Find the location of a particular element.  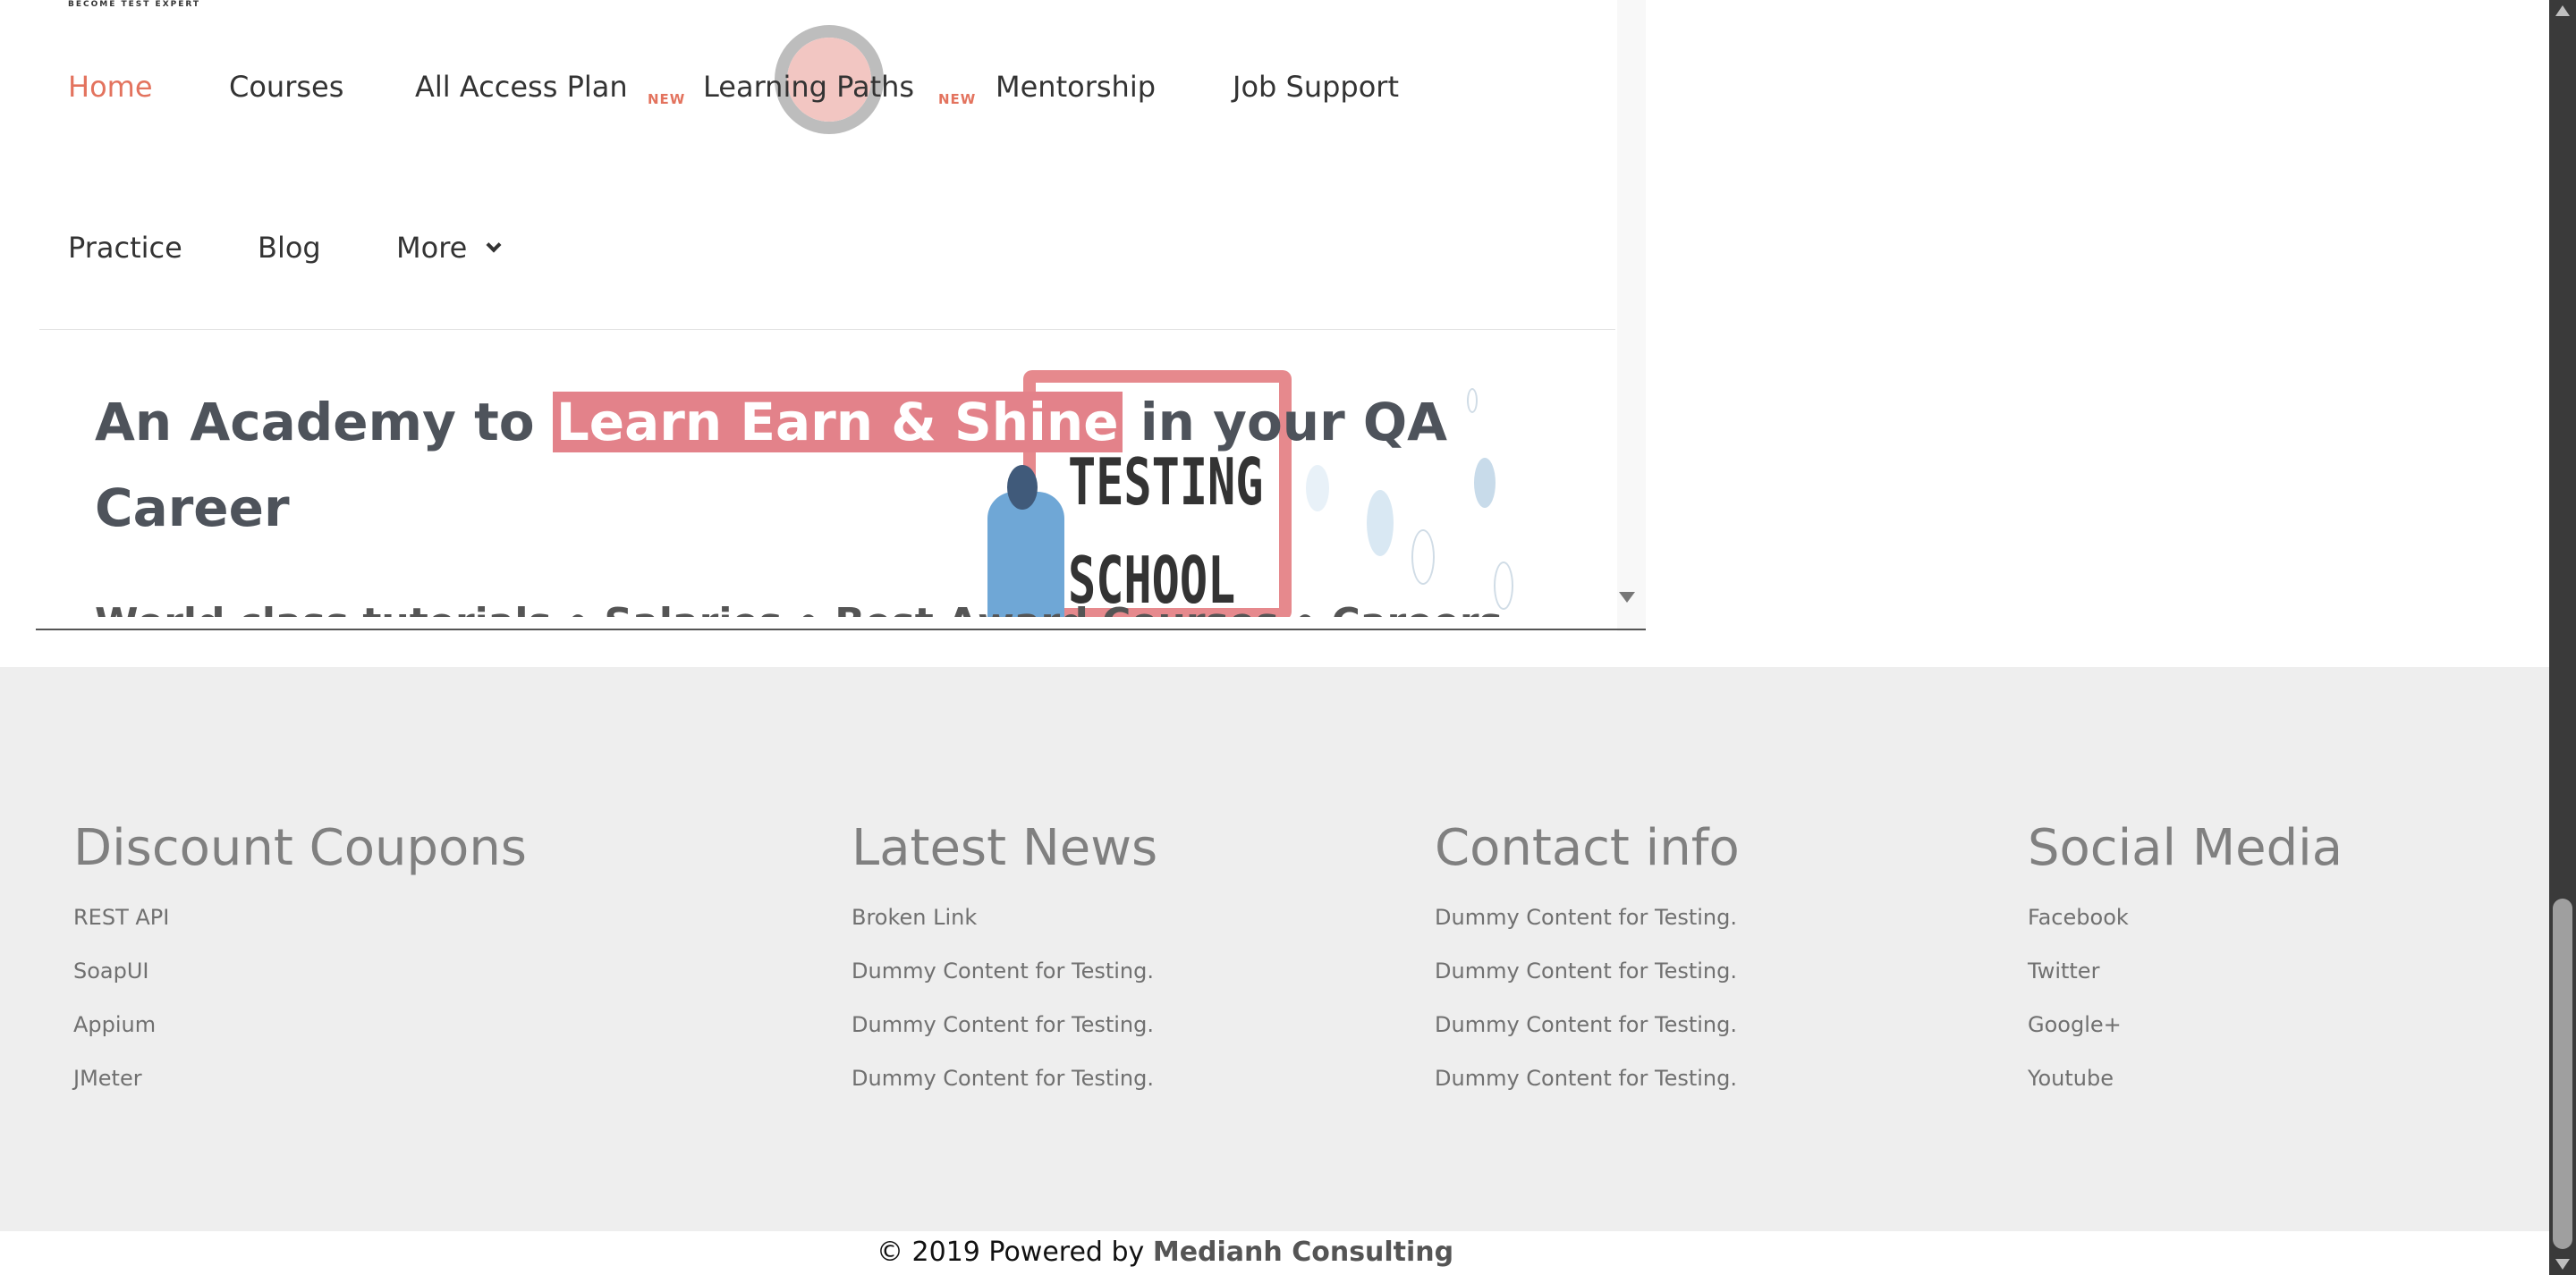

scroll-down-arrow-icon is located at coordinates (2562, 1264).